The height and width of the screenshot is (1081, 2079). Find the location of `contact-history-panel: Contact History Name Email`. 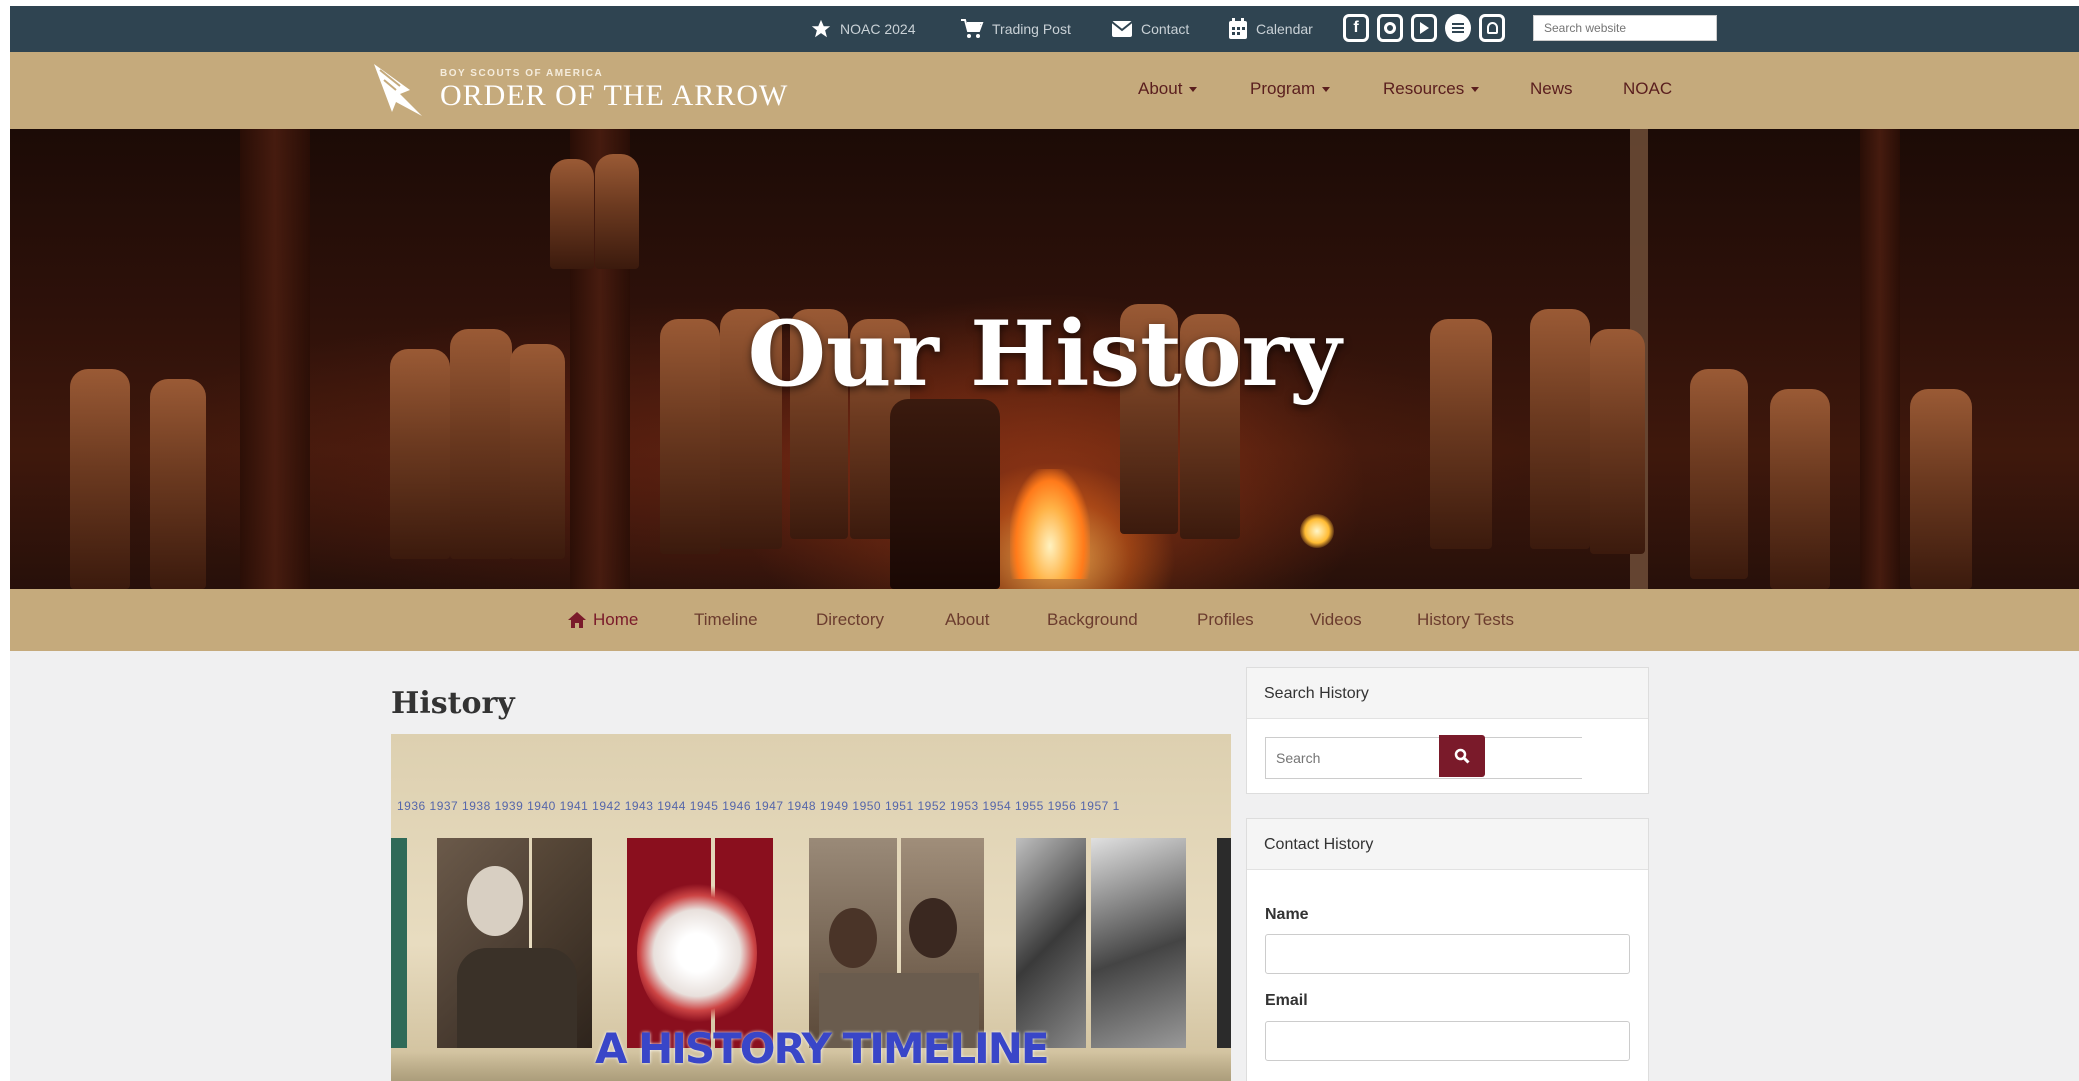

contact-history-panel: Contact History Name Email is located at coordinates (1447, 949).